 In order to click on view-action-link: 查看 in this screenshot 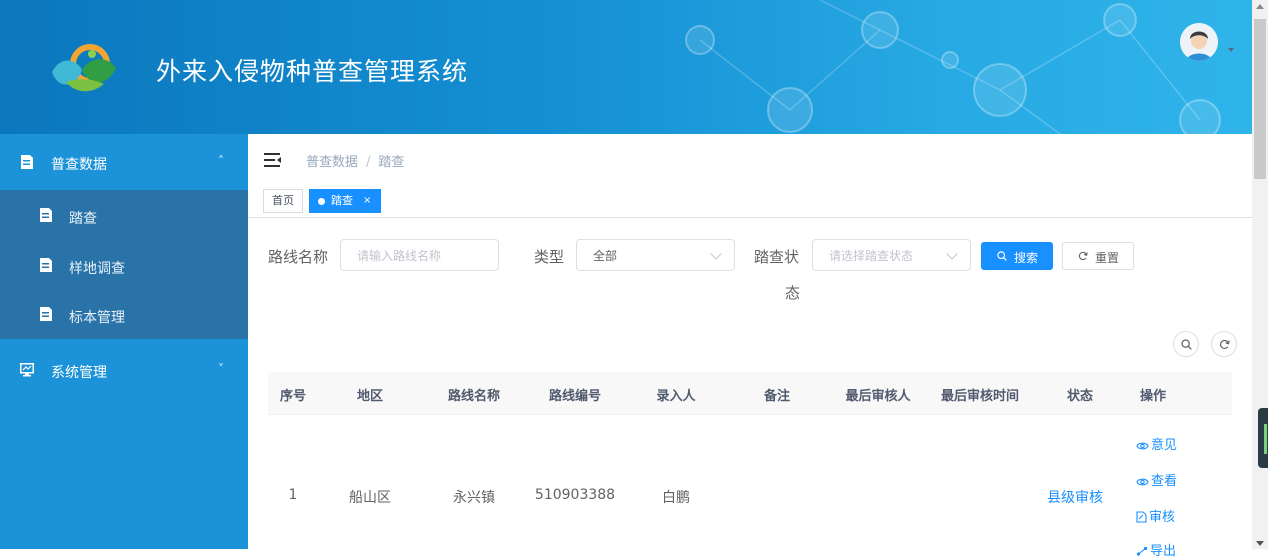, I will do `click(1156, 479)`.